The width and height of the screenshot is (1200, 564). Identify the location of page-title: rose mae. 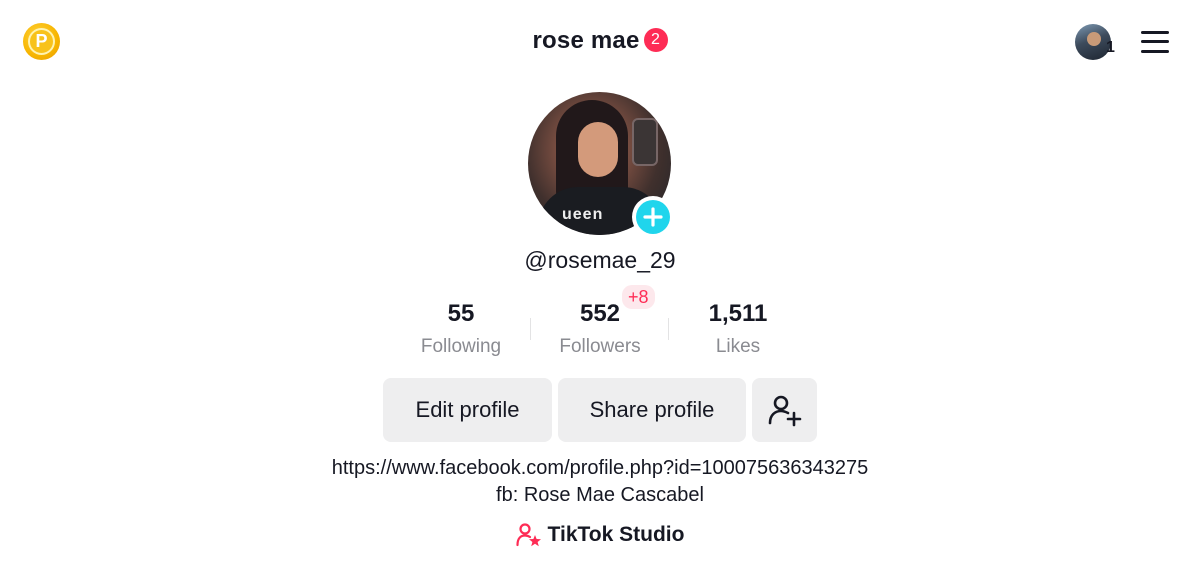
(586, 40).